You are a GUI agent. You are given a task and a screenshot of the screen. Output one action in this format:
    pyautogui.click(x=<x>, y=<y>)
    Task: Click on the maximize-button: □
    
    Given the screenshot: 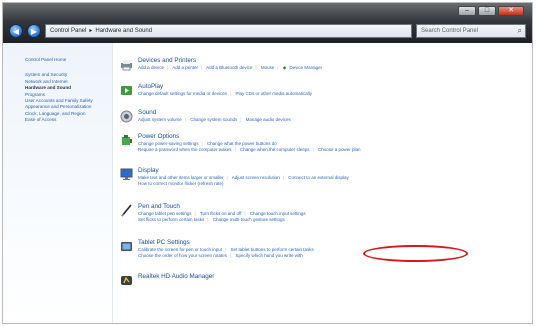 What is the action you would take?
    pyautogui.click(x=487, y=11)
    